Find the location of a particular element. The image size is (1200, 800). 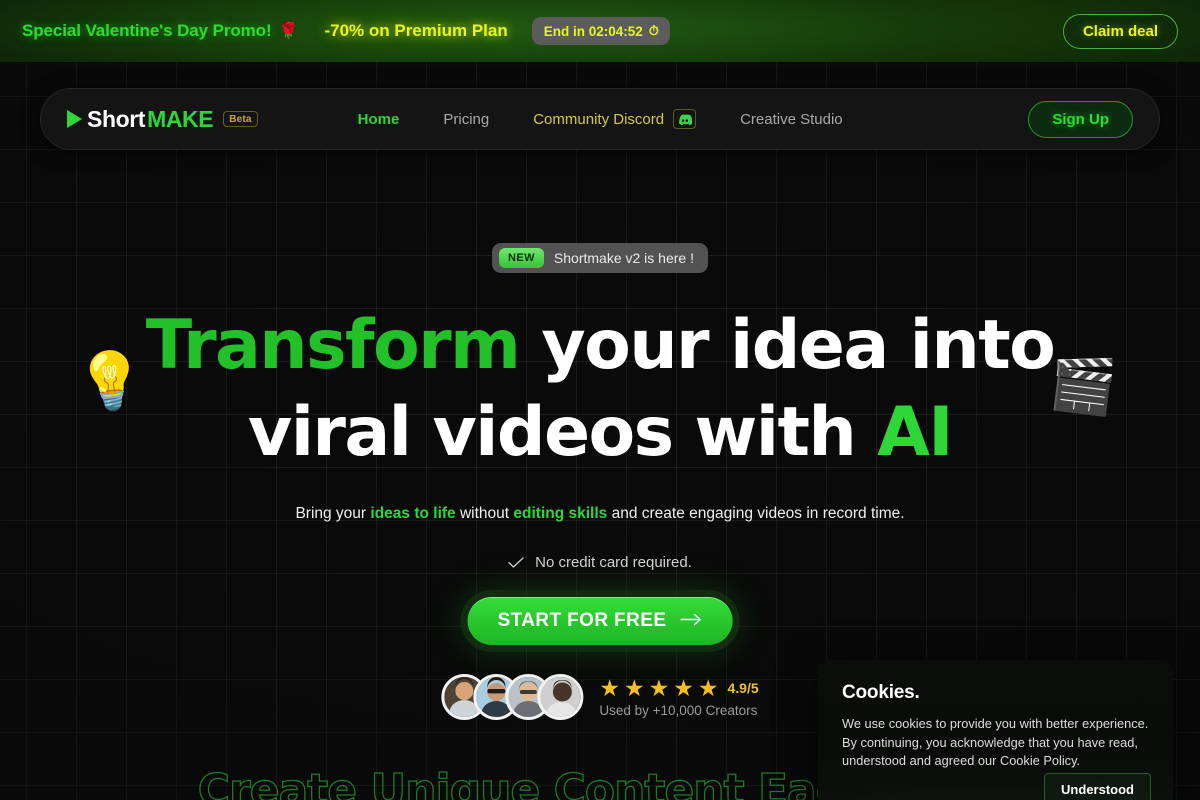

sign-up-button: Sign Up is located at coordinates (1080, 119).